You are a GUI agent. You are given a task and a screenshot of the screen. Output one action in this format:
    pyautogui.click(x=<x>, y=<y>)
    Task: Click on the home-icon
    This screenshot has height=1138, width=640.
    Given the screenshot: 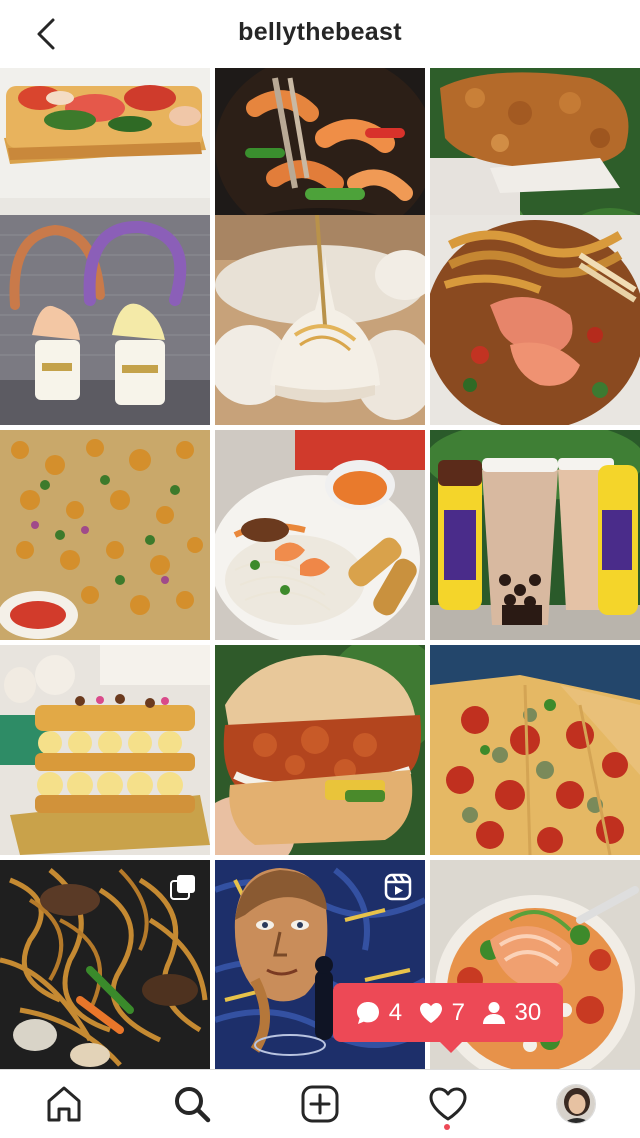 What is the action you would take?
    pyautogui.click(x=64, y=1104)
    